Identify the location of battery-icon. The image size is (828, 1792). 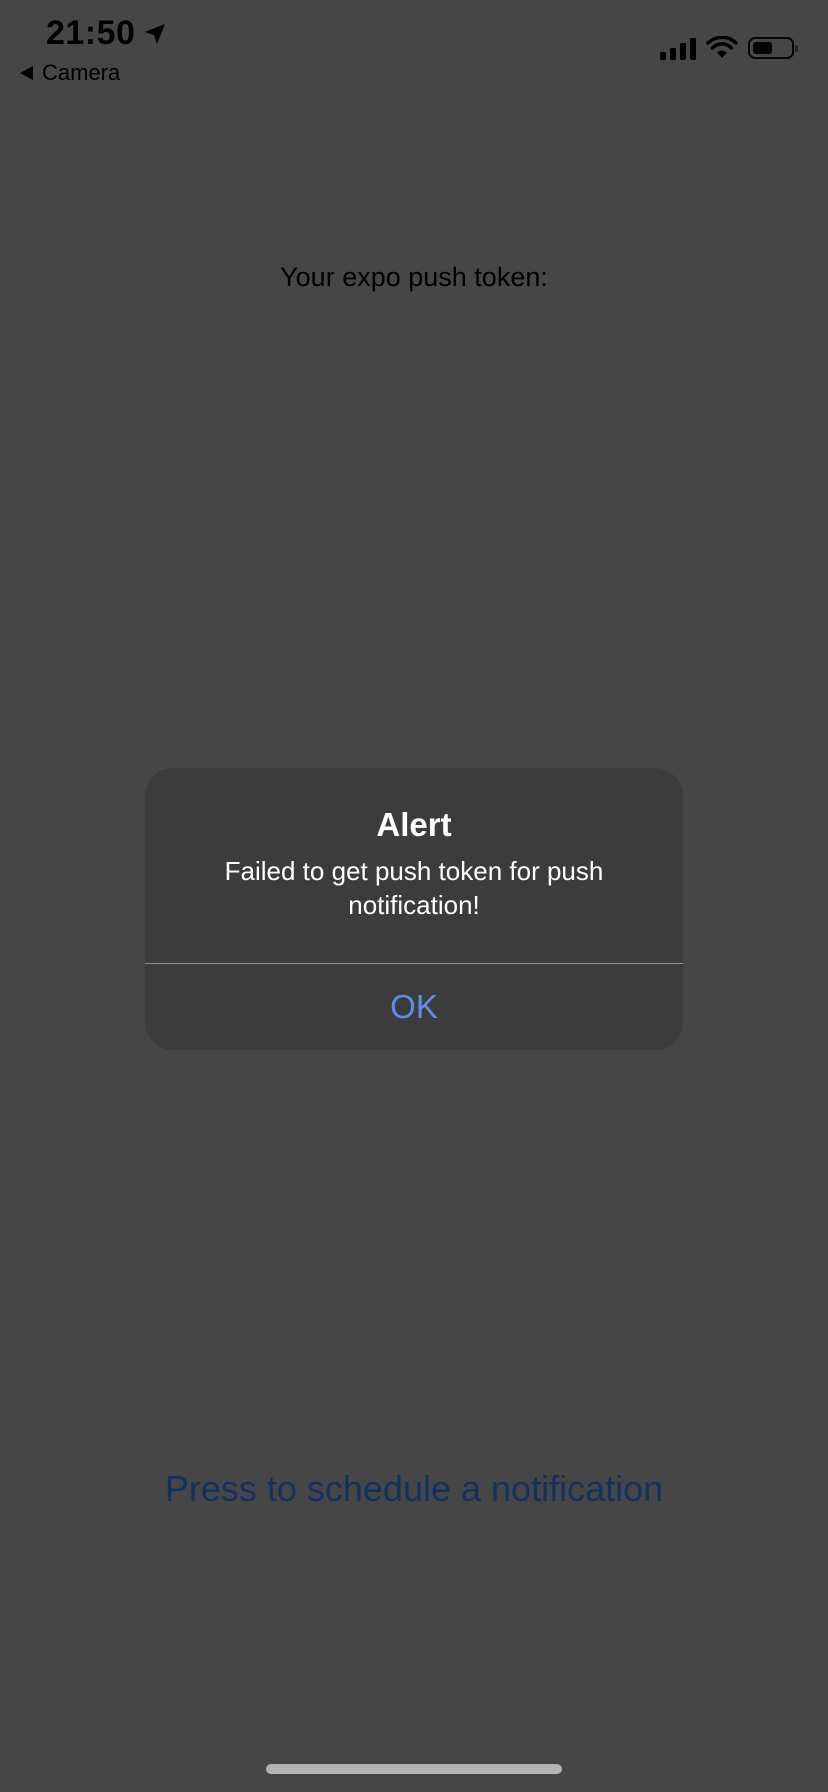
(773, 48).